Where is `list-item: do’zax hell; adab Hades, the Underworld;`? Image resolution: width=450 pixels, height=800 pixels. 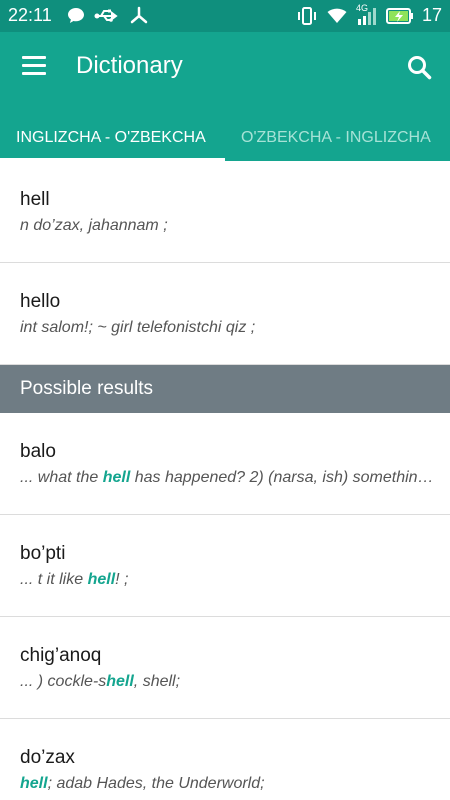
list-item: do’zax hell; adab Hades, the Underworld; is located at coordinates (225, 759).